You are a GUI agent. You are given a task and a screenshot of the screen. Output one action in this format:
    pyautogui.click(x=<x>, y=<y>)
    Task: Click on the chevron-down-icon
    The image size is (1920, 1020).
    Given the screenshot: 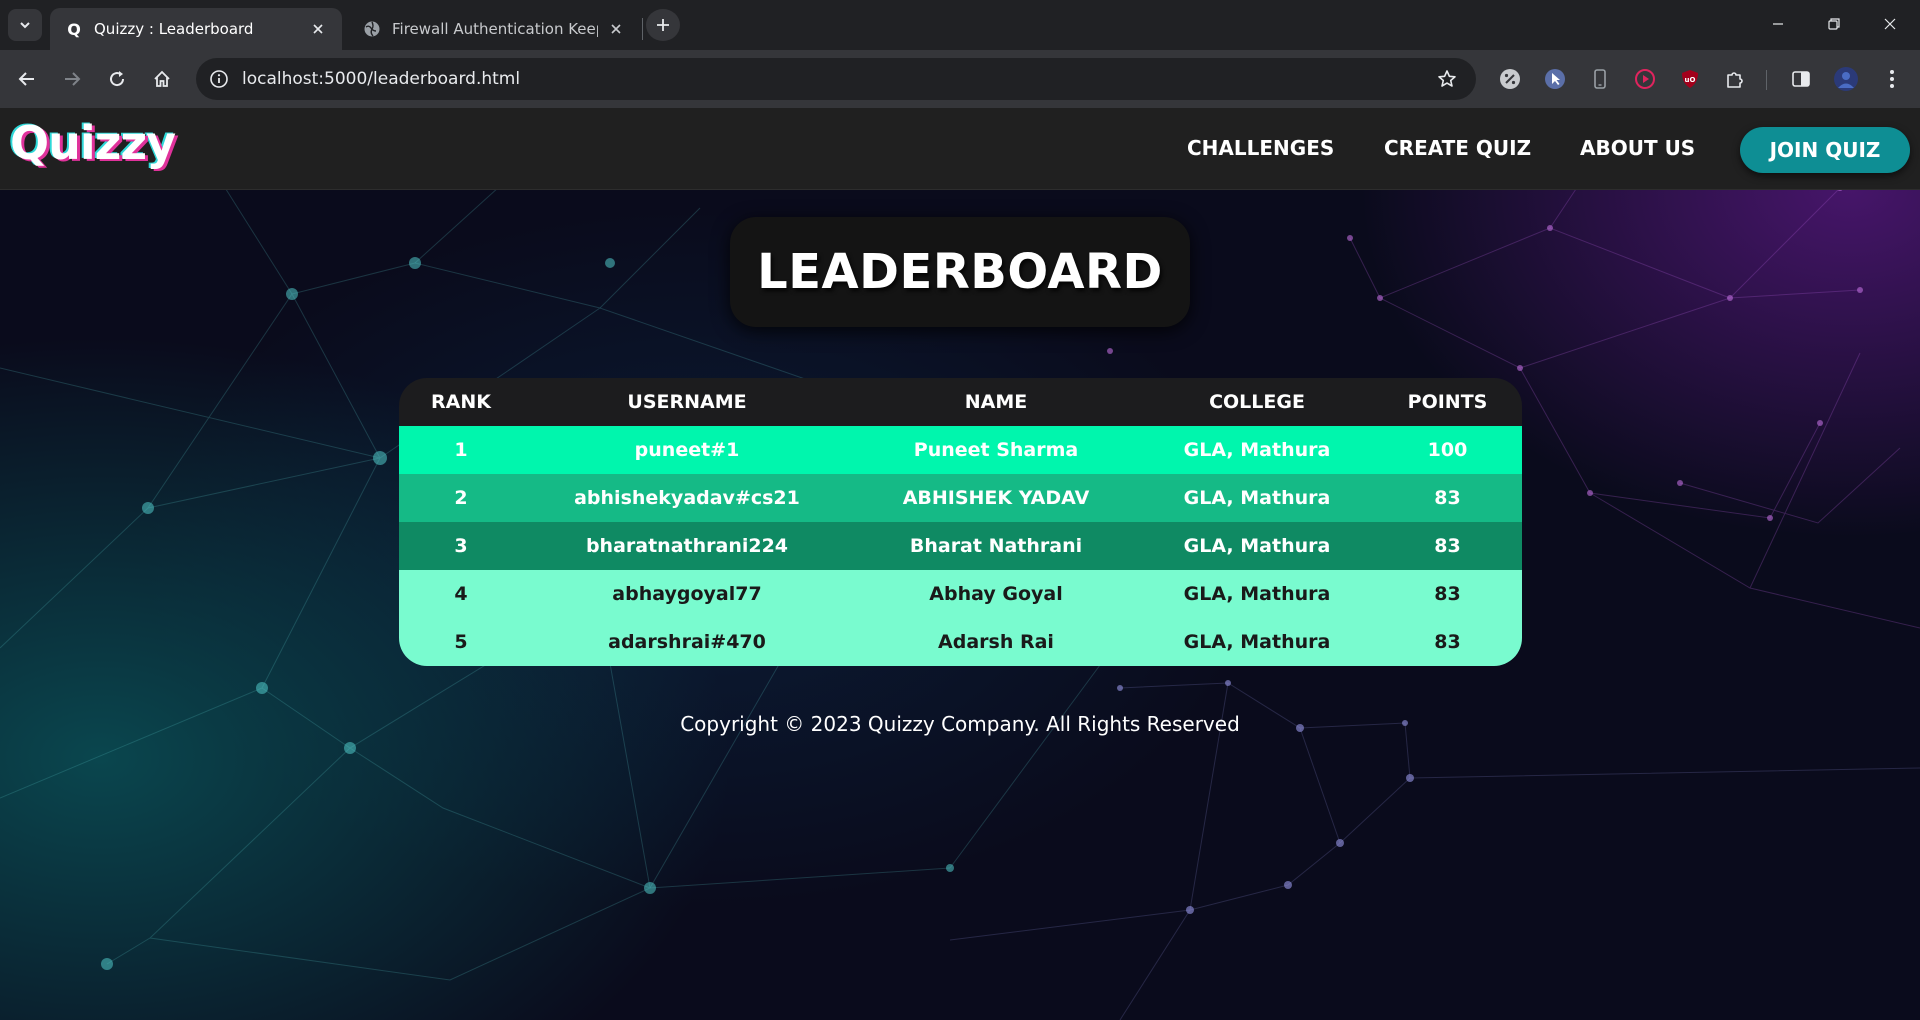 What is the action you would take?
    pyautogui.click(x=25, y=25)
    